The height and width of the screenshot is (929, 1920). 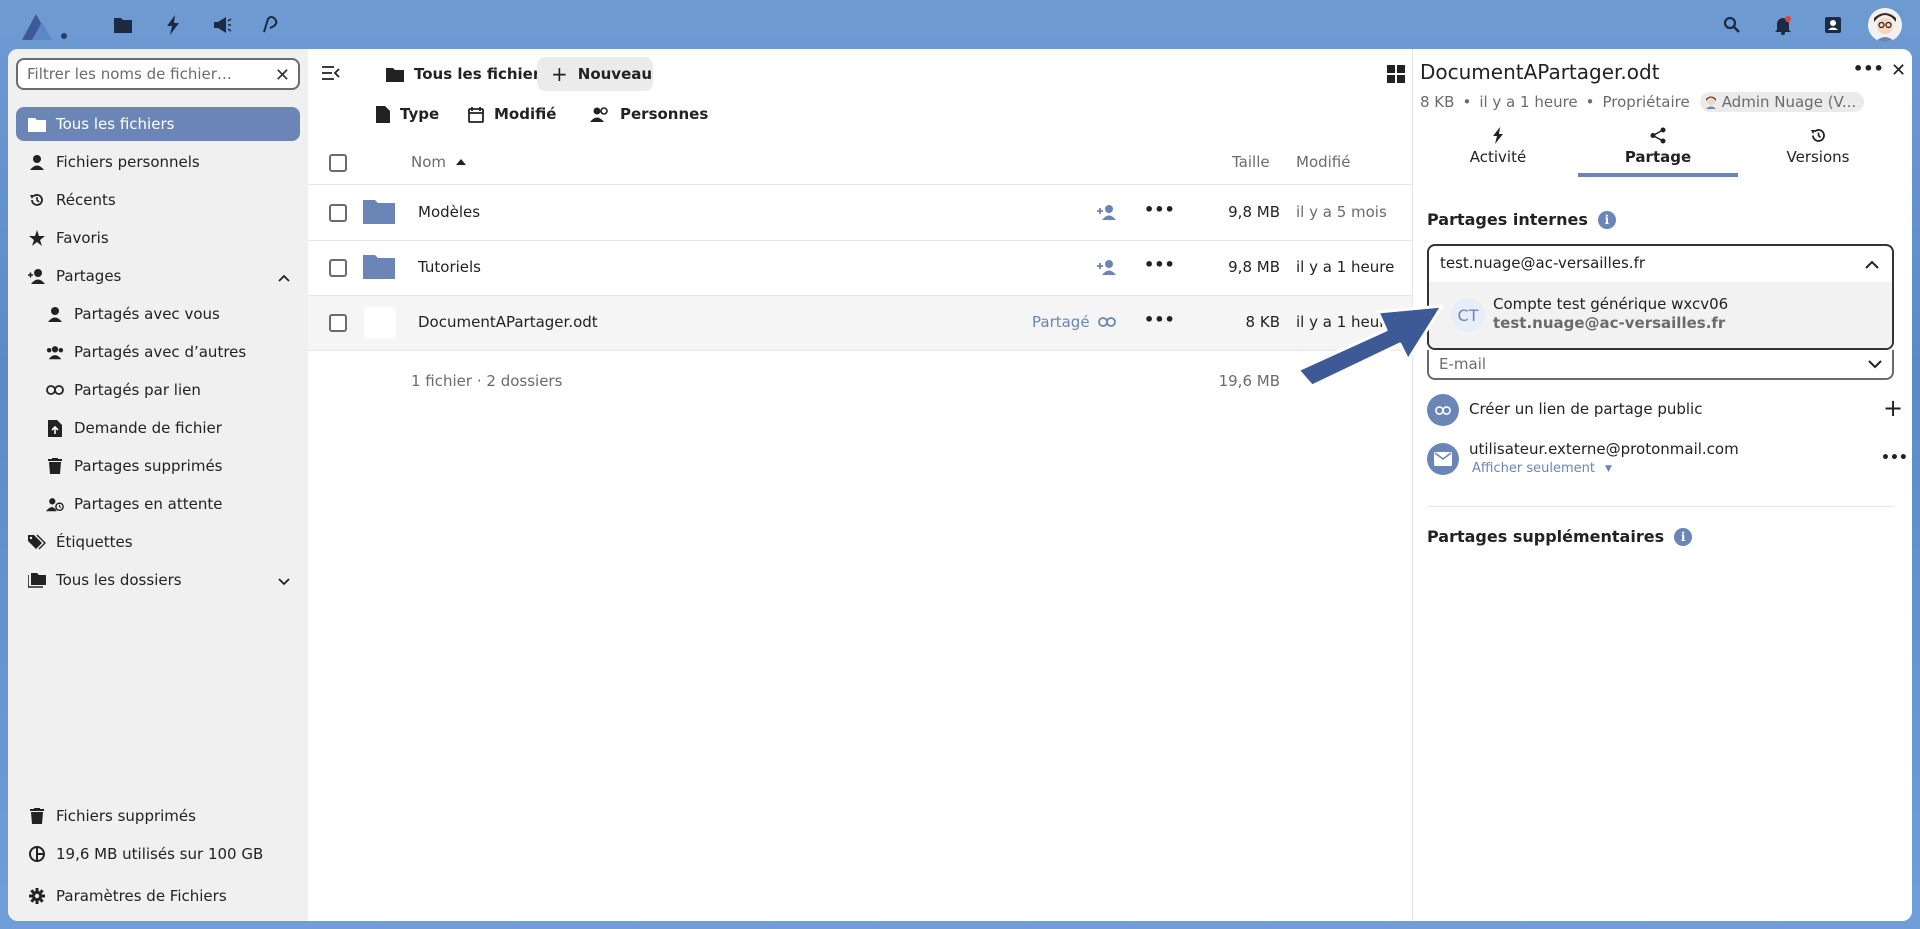 I want to click on tab-sharing: Partage, so click(x=1658, y=152).